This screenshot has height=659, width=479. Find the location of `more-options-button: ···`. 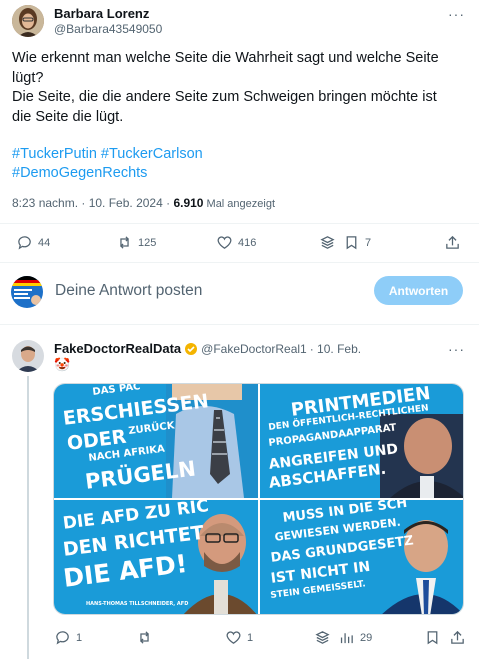

more-options-button: ··· is located at coordinates (456, 14).